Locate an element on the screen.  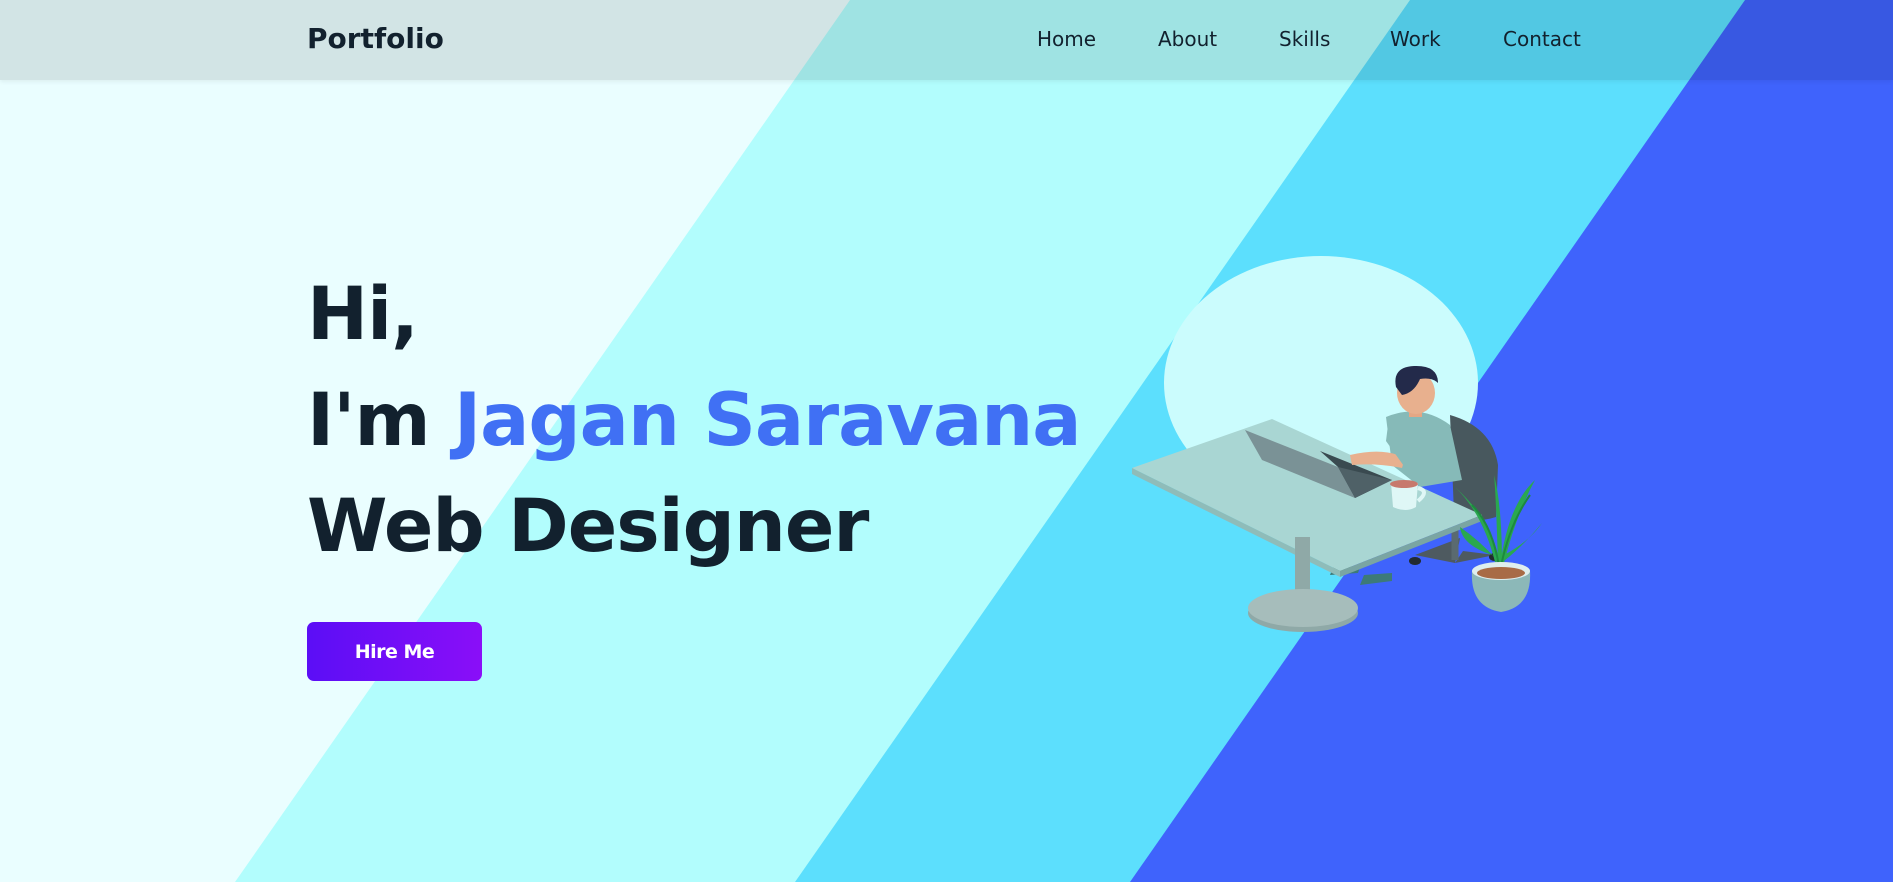
nav-skills-link: Skills is located at coordinates (1304, 39).